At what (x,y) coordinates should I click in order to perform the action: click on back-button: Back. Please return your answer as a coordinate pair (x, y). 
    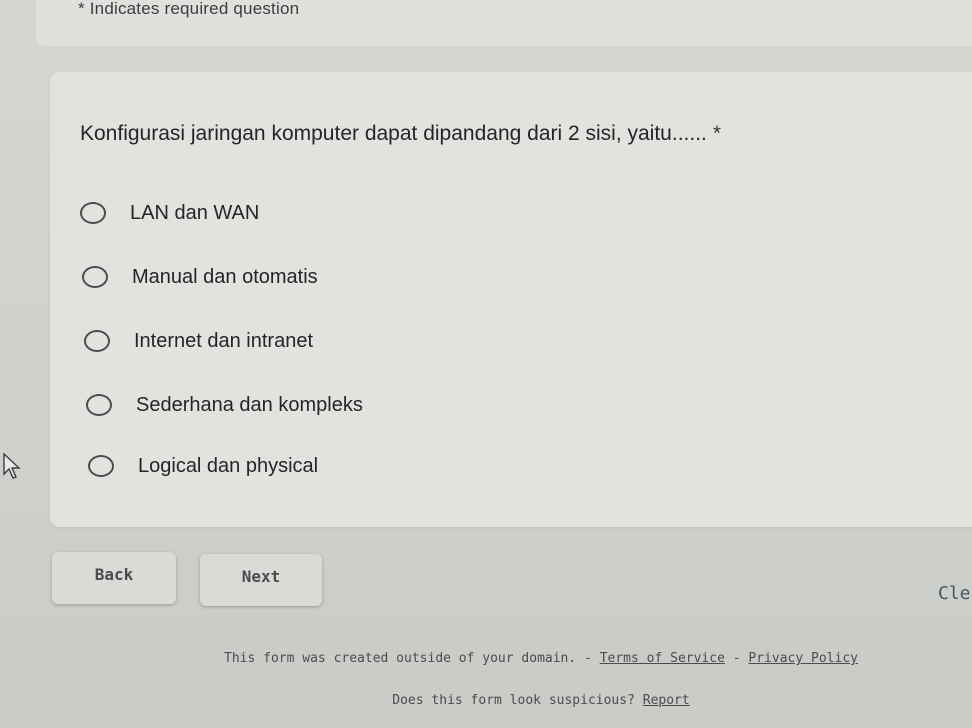
    Looking at the image, I should click on (114, 578).